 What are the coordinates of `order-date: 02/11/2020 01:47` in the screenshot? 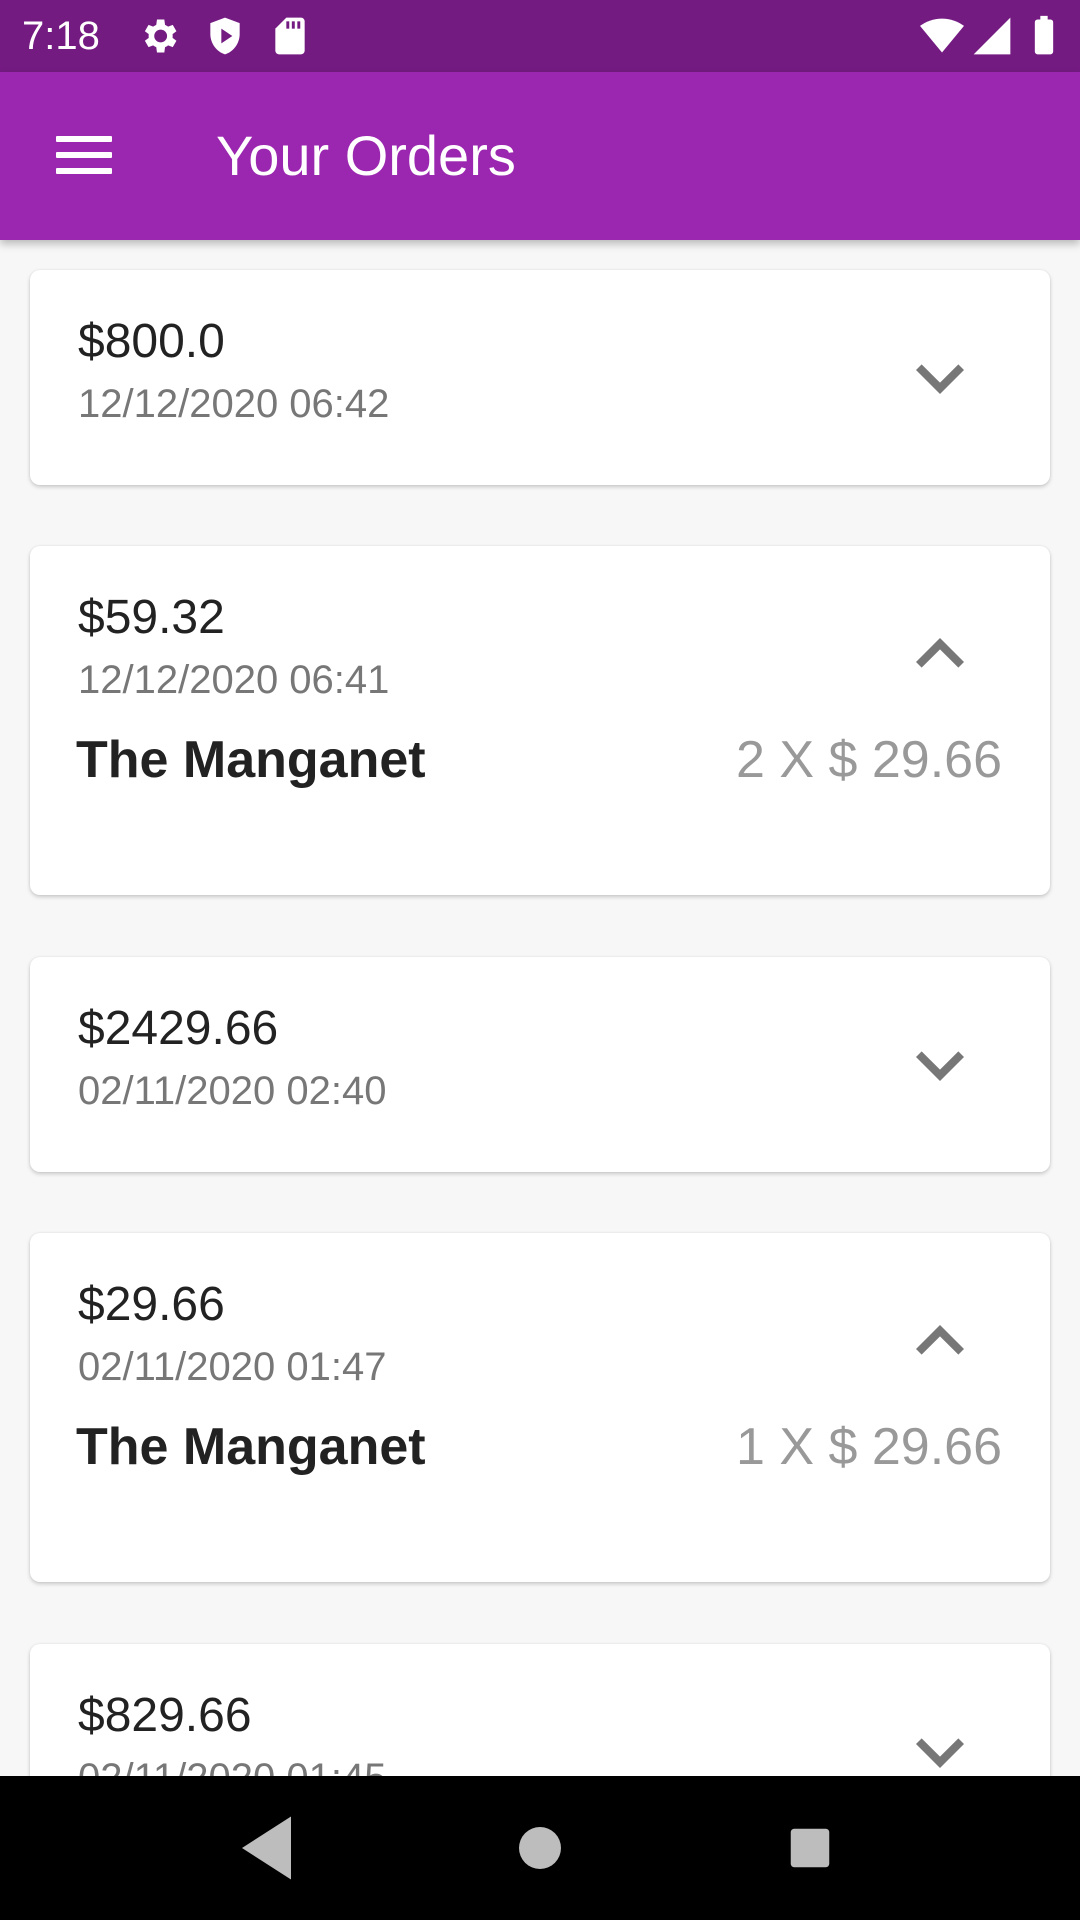 It's located at (232, 1367).